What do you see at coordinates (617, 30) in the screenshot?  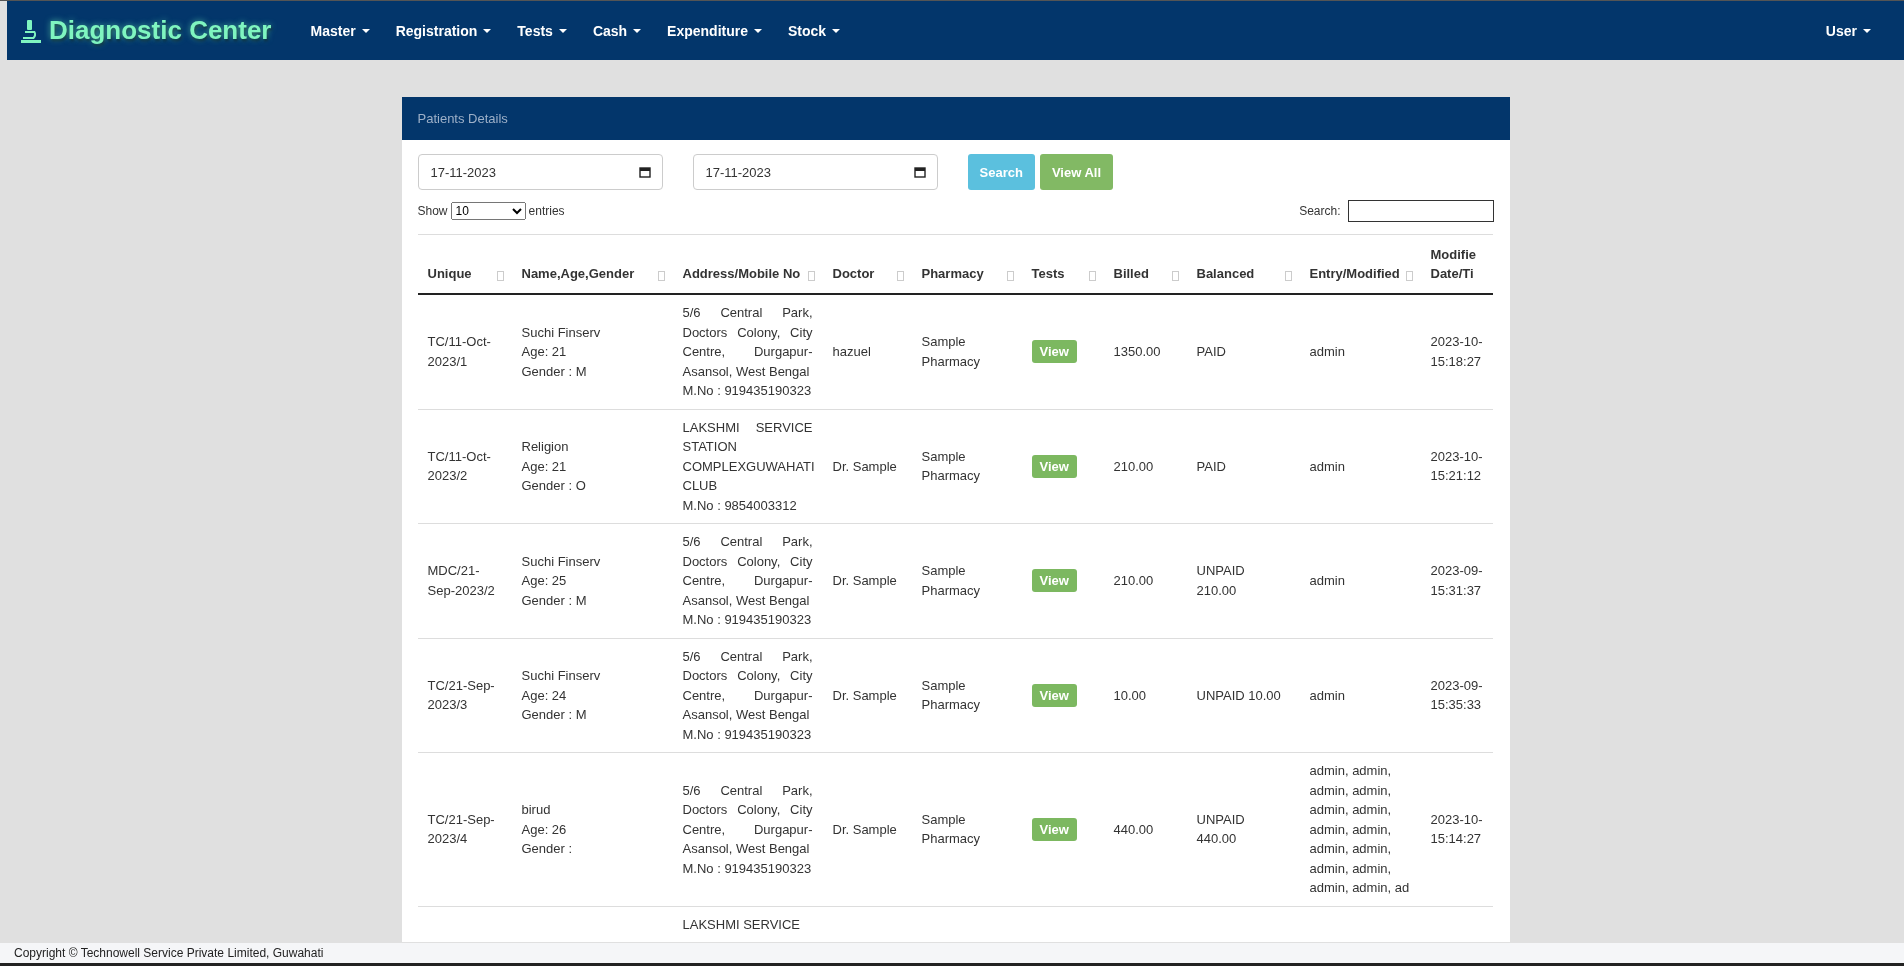 I see `nav-menu: Cash` at bounding box center [617, 30].